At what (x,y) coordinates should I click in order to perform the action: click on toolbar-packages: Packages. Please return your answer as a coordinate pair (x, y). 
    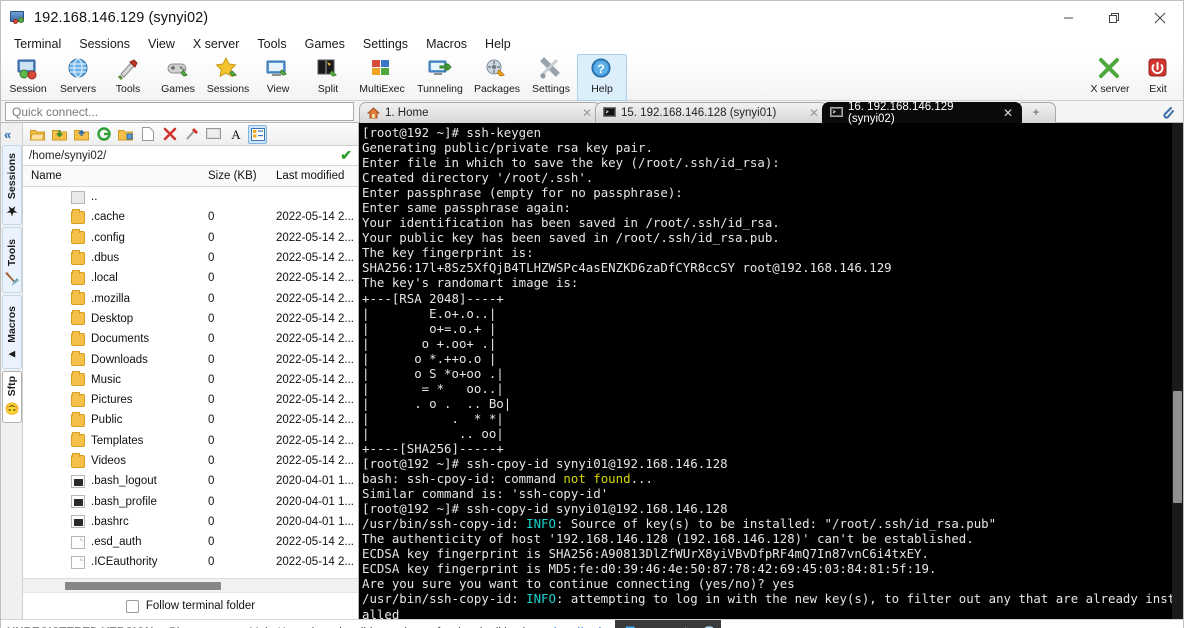
    Looking at the image, I should click on (497, 77).